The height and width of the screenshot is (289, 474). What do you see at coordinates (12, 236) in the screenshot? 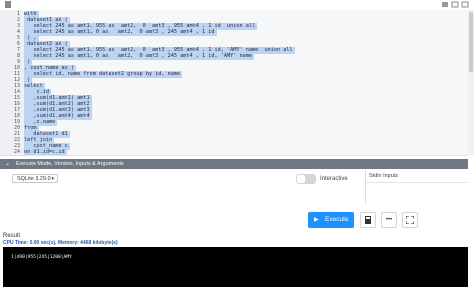
I see `result-label: Result` at bounding box center [12, 236].